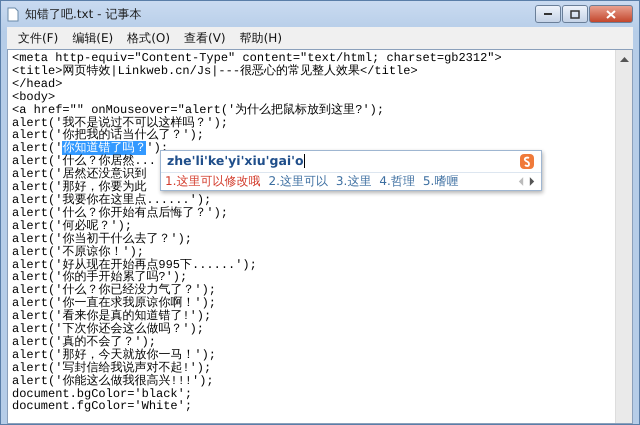 Image resolution: width=640 pixels, height=425 pixels. I want to click on code-line: alert('真的不会了？');, so click(84, 342).